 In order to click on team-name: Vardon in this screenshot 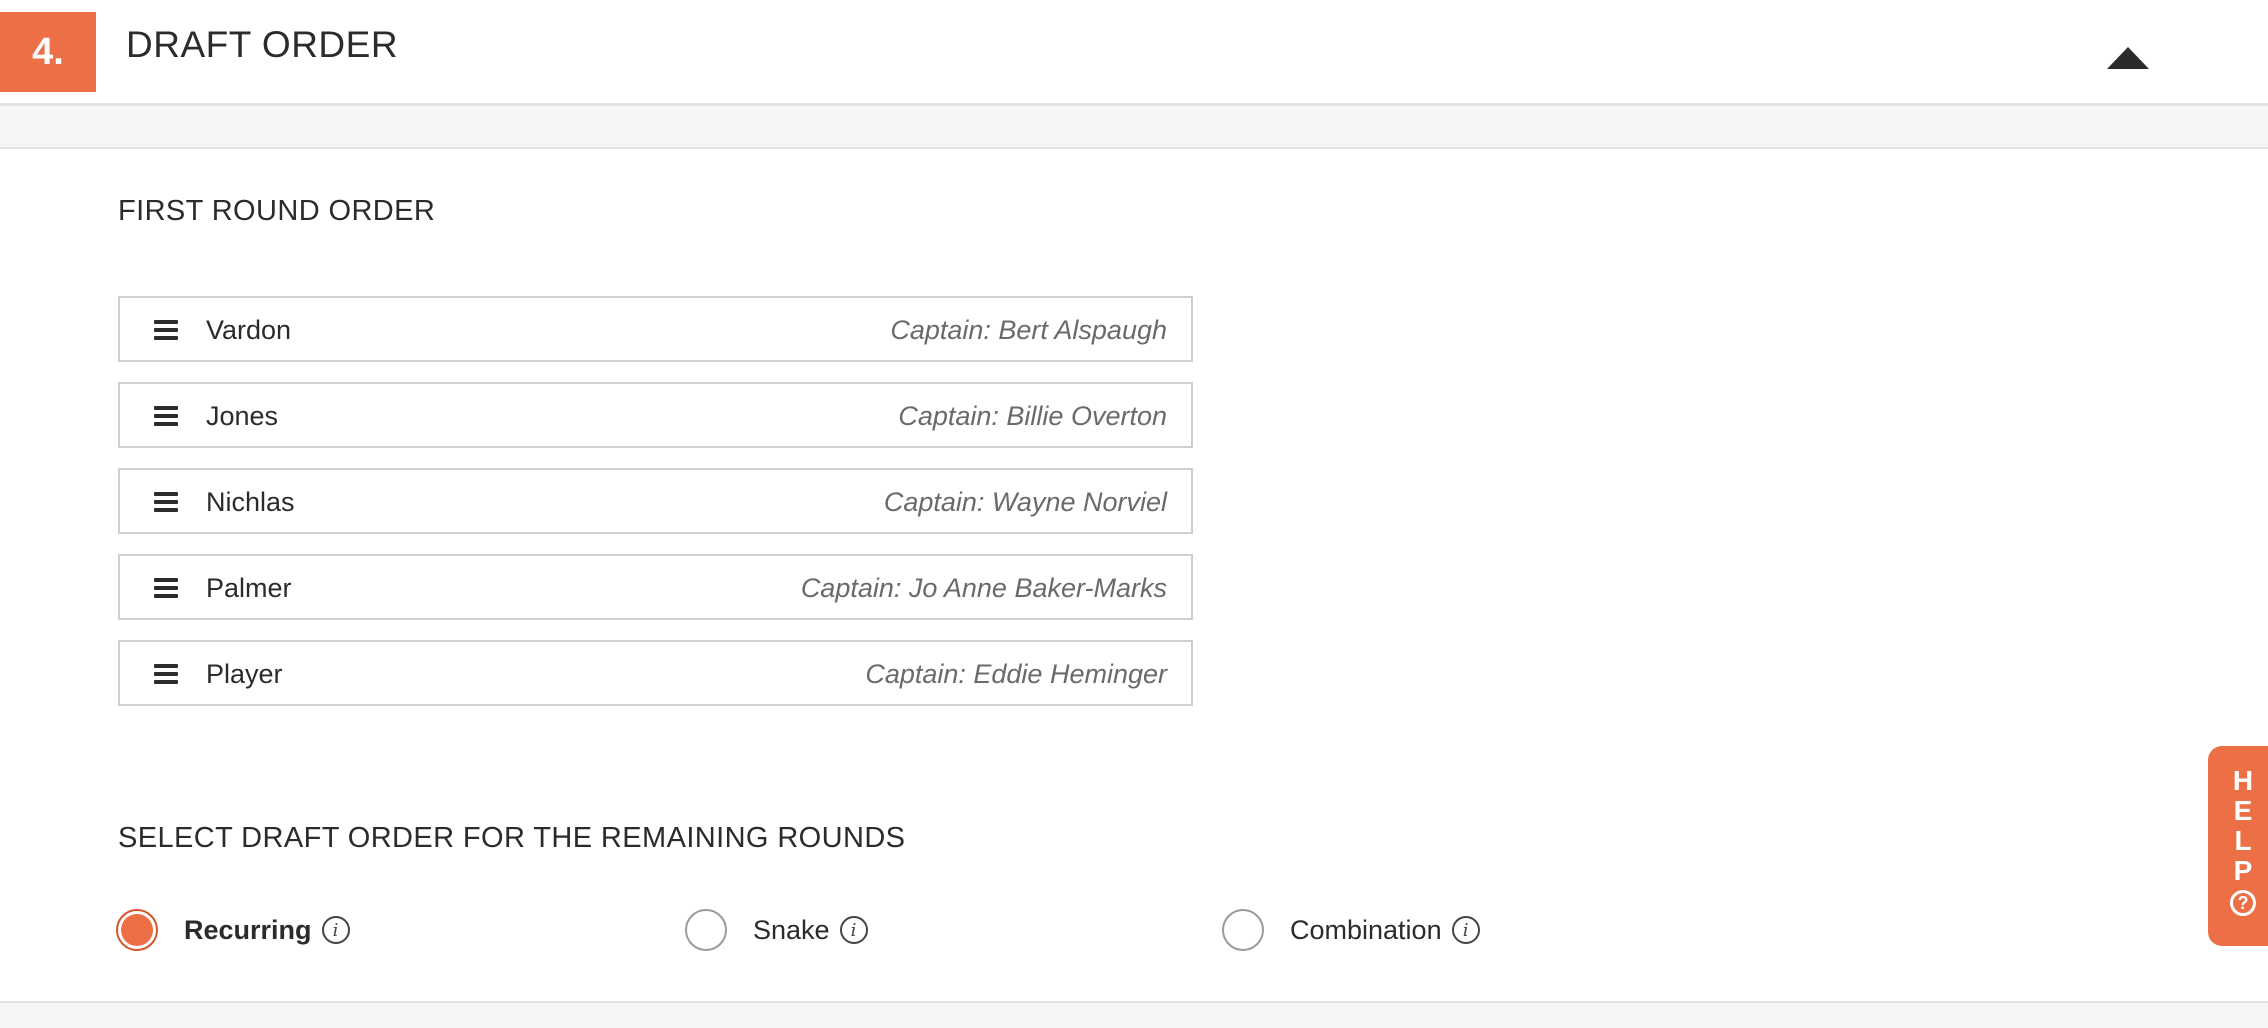, I will do `click(249, 330)`.